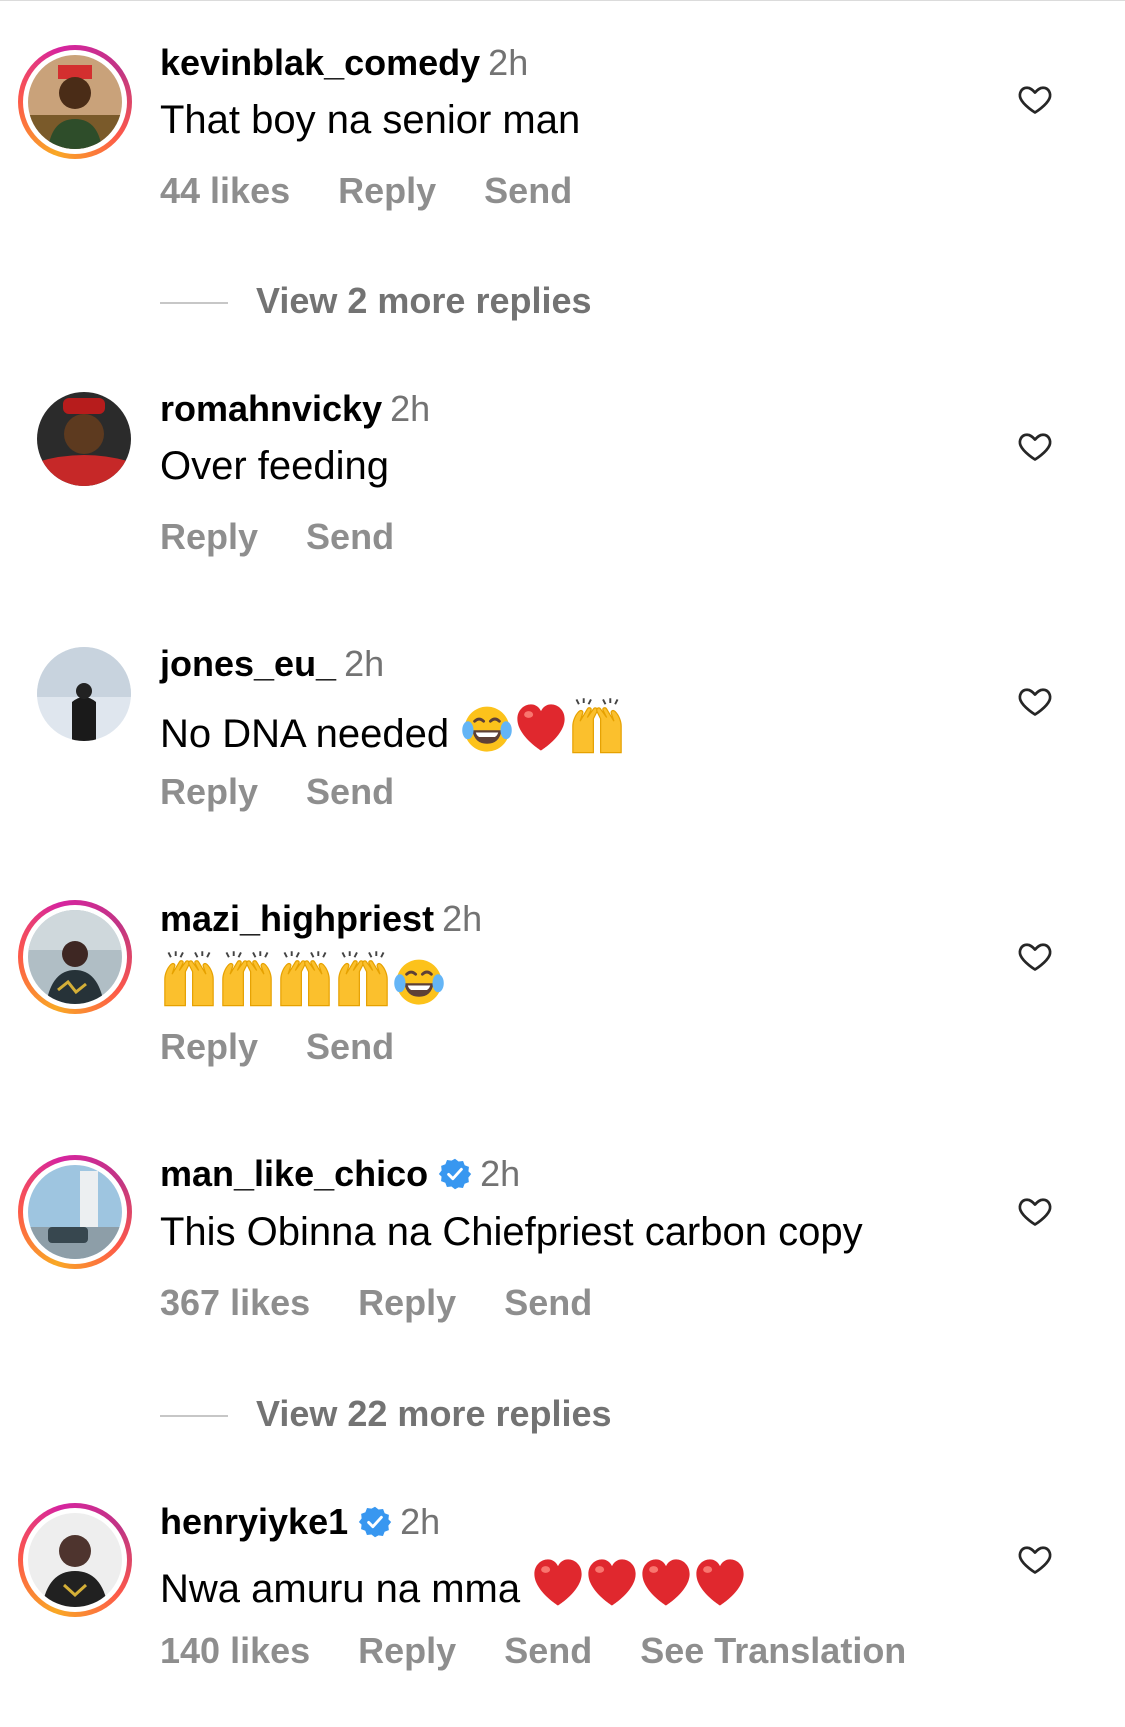  What do you see at coordinates (562, 0) in the screenshot?
I see `top-divider` at bounding box center [562, 0].